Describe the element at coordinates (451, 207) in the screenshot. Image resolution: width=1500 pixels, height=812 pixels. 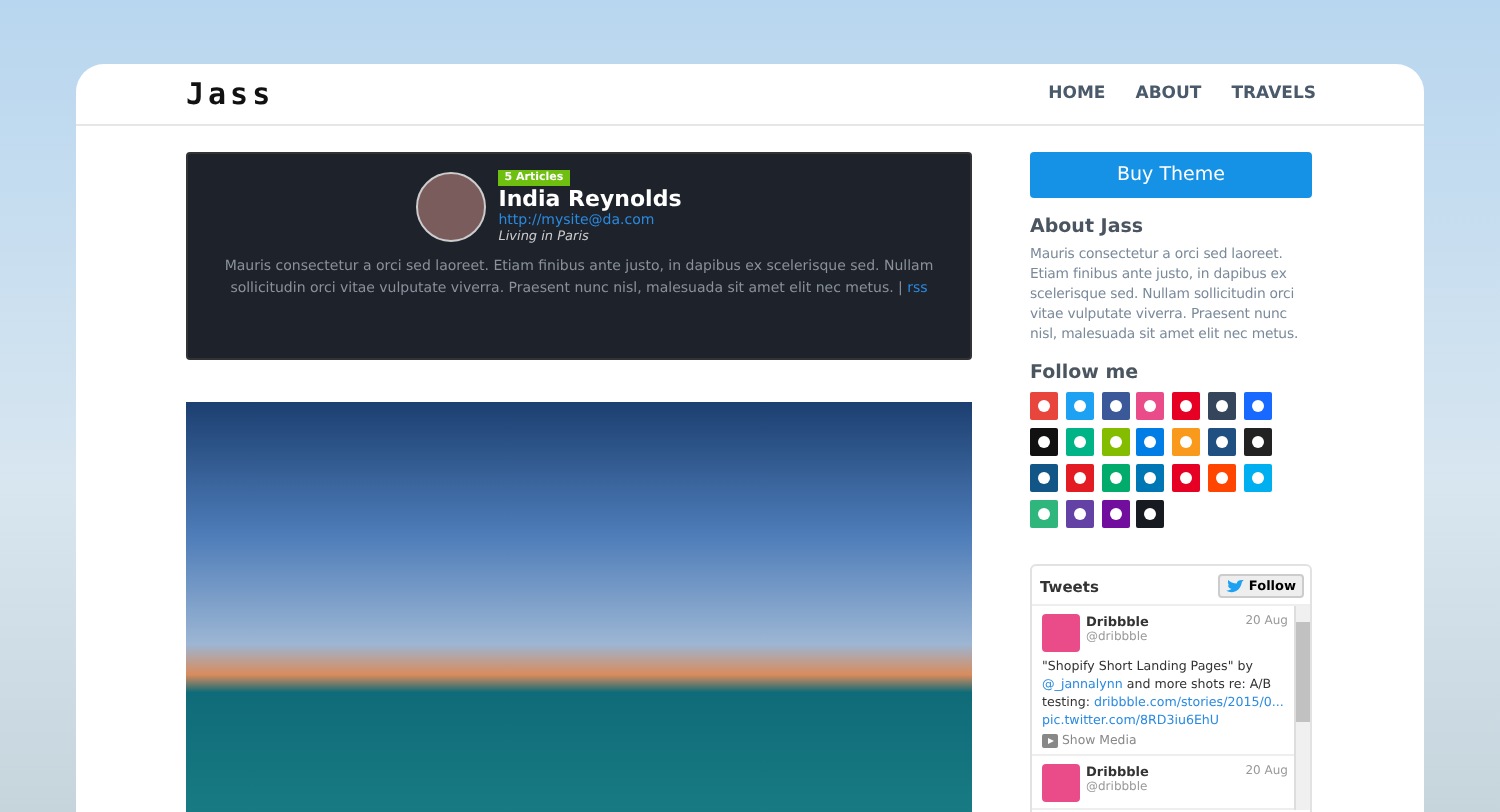
I see `avatar` at that location.